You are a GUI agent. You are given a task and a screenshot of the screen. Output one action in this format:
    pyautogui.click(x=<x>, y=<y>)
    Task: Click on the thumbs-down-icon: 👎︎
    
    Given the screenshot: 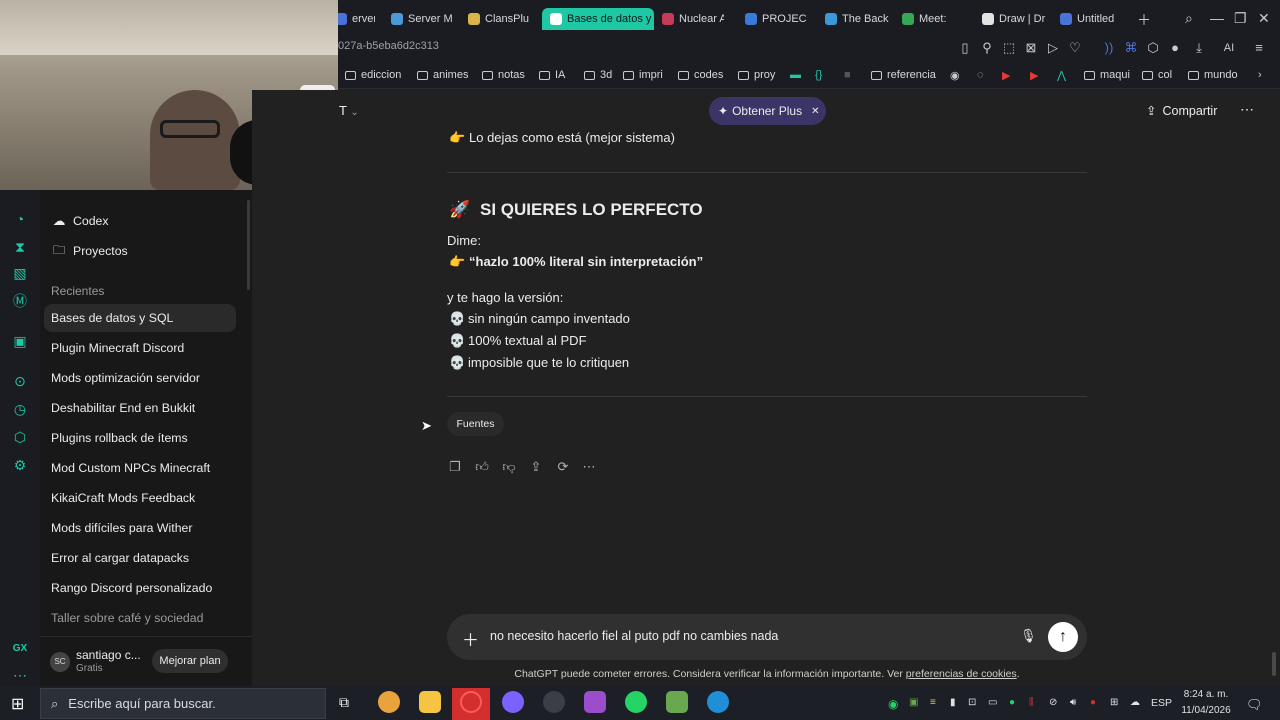 What is the action you would take?
    pyautogui.click(x=509, y=467)
    